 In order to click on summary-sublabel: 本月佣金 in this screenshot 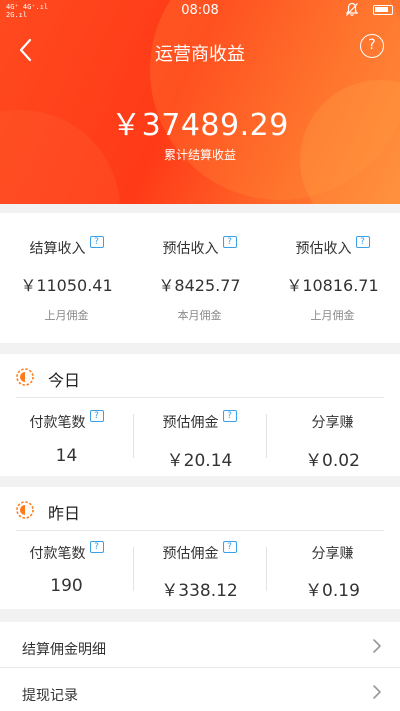, I will do `click(199, 315)`.